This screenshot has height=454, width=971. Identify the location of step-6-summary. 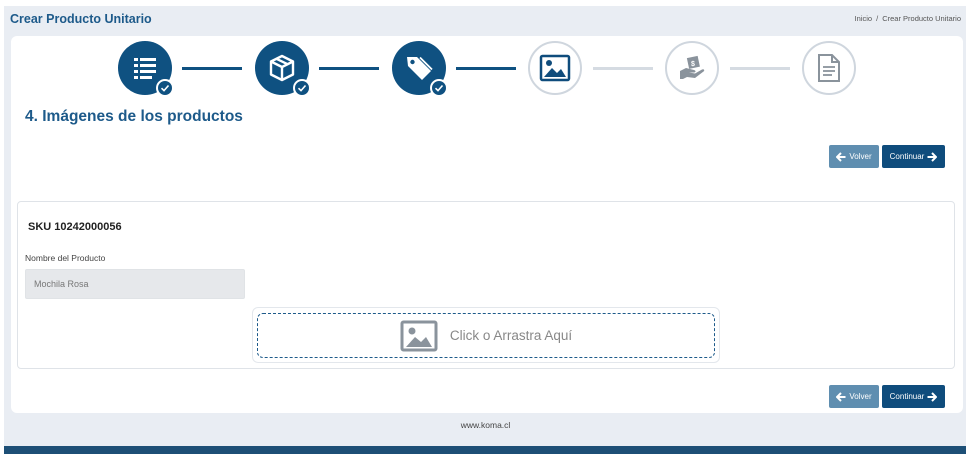
(829, 68).